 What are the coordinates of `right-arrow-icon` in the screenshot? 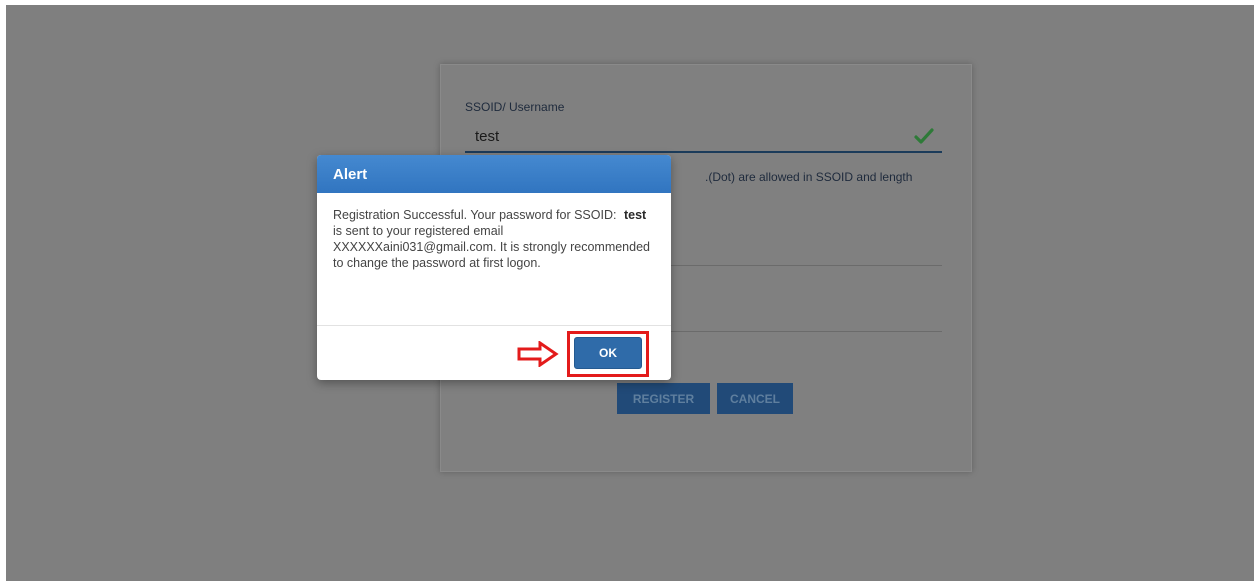 It's located at (538, 354).